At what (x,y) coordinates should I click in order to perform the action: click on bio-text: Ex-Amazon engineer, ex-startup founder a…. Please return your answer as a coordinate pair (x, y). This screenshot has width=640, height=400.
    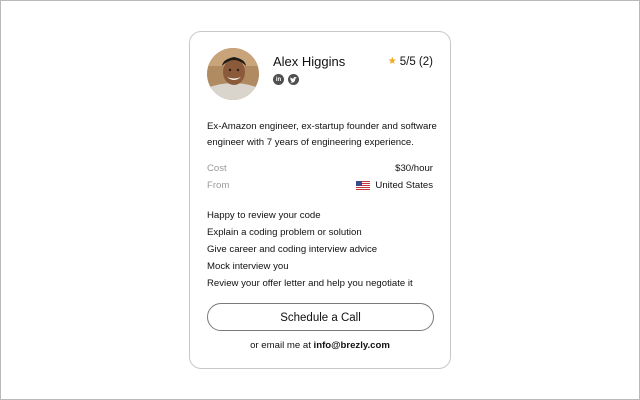
    Looking at the image, I should click on (322, 134).